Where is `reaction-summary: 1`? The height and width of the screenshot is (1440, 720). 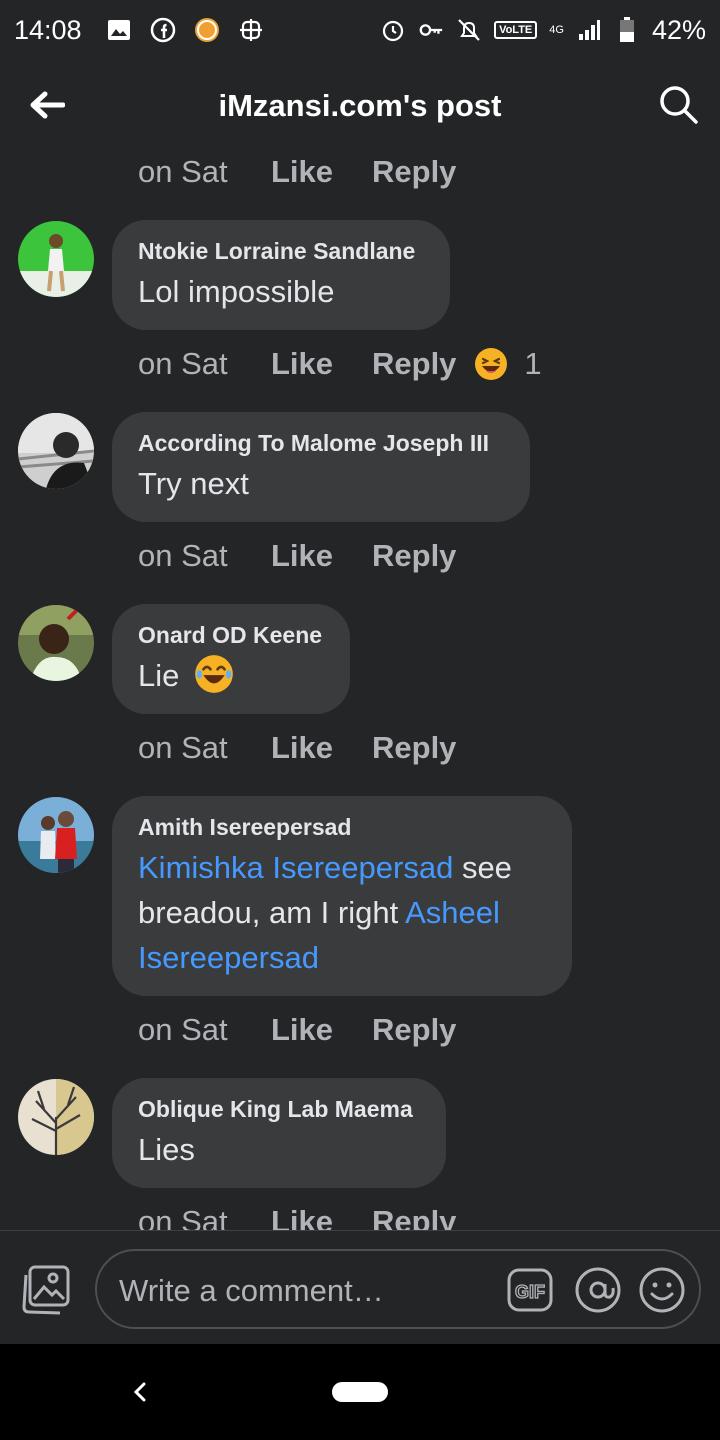
reaction-summary: 1 is located at coordinates (508, 364).